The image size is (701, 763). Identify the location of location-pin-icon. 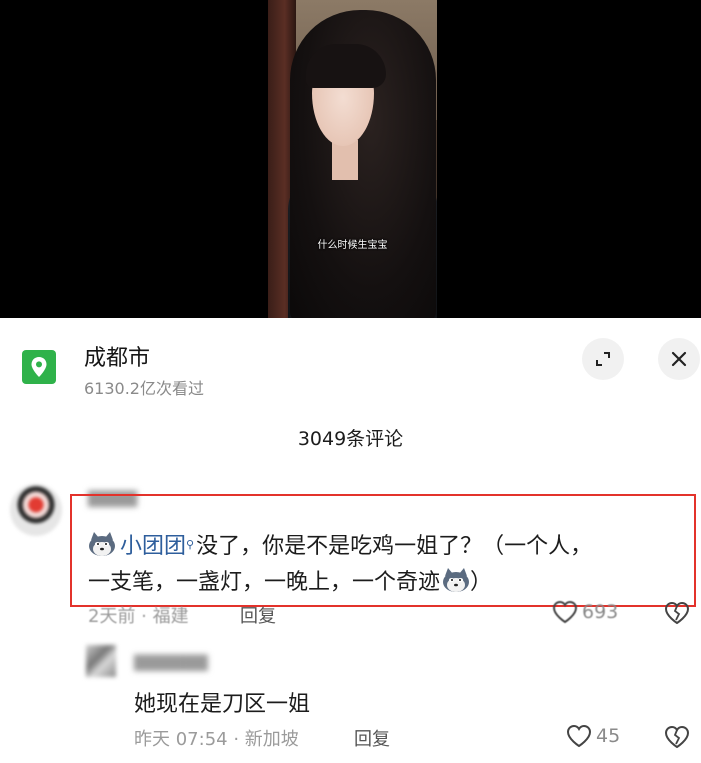
(39, 367).